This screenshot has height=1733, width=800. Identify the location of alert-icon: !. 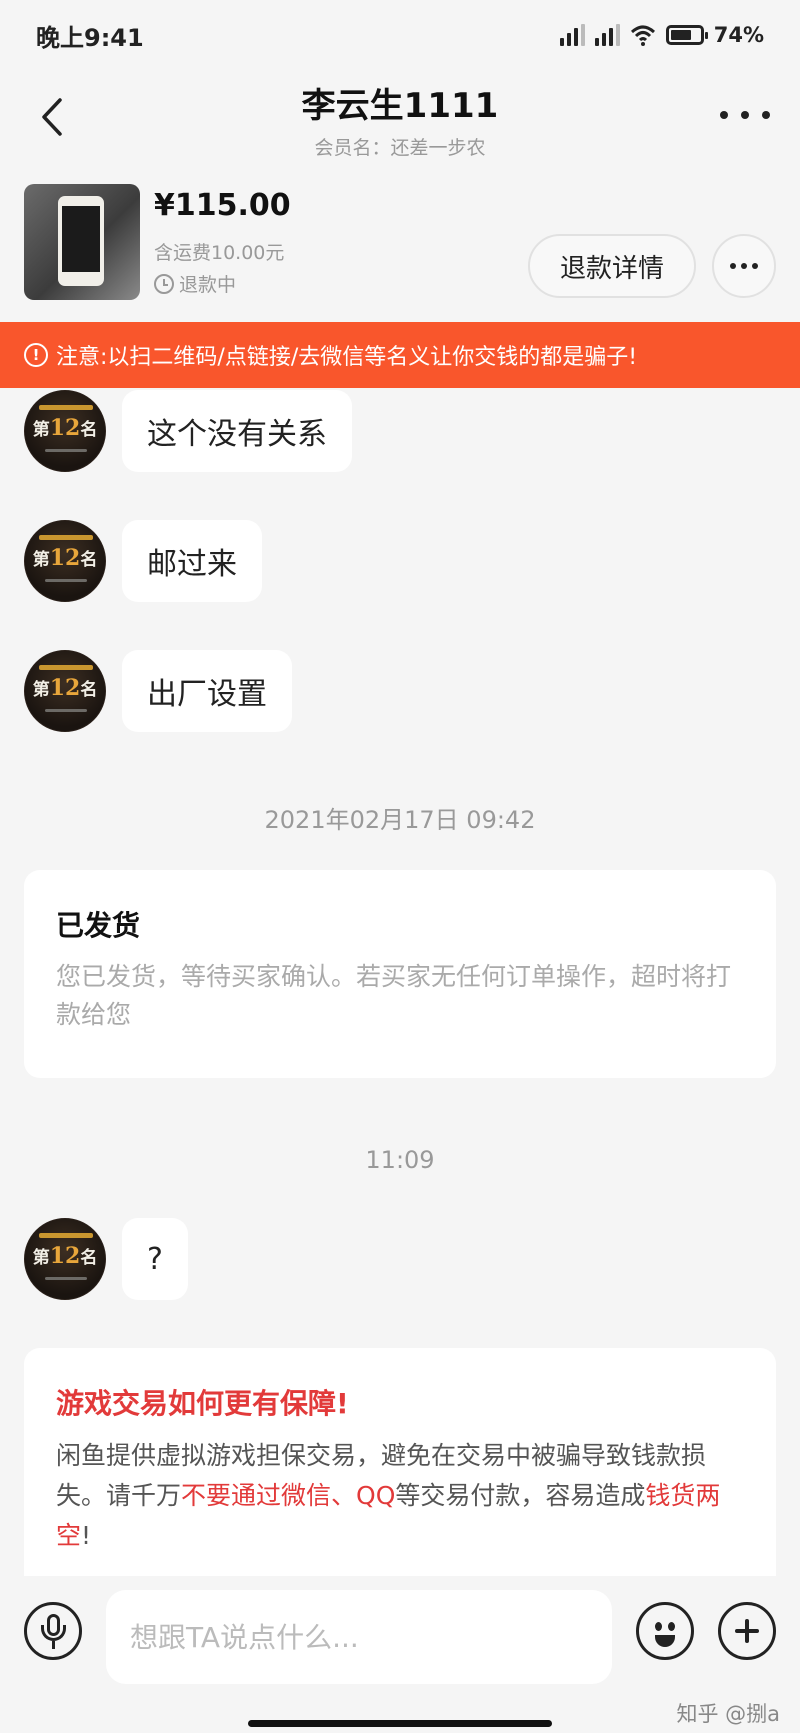
(36, 355).